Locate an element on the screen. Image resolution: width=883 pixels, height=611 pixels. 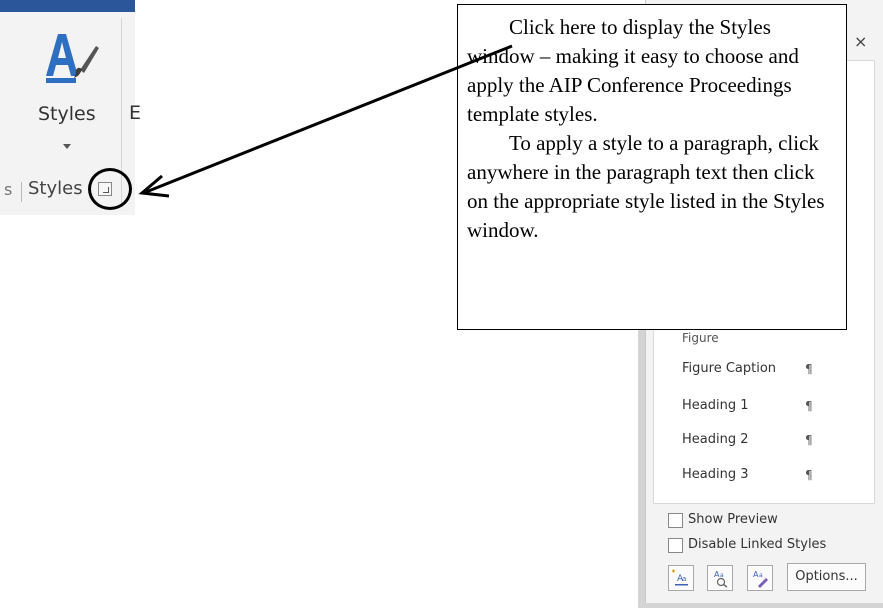
show-preview-label: Show Preview is located at coordinates (733, 519).